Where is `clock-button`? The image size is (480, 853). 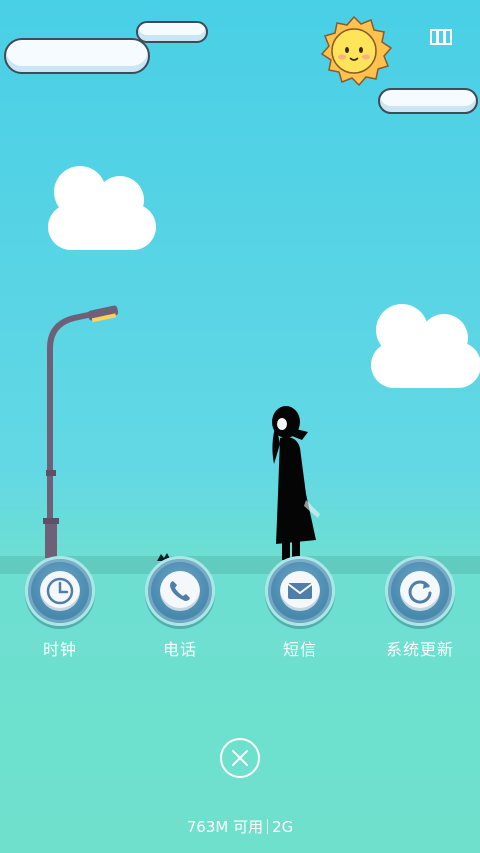 clock-button is located at coordinates (60, 591).